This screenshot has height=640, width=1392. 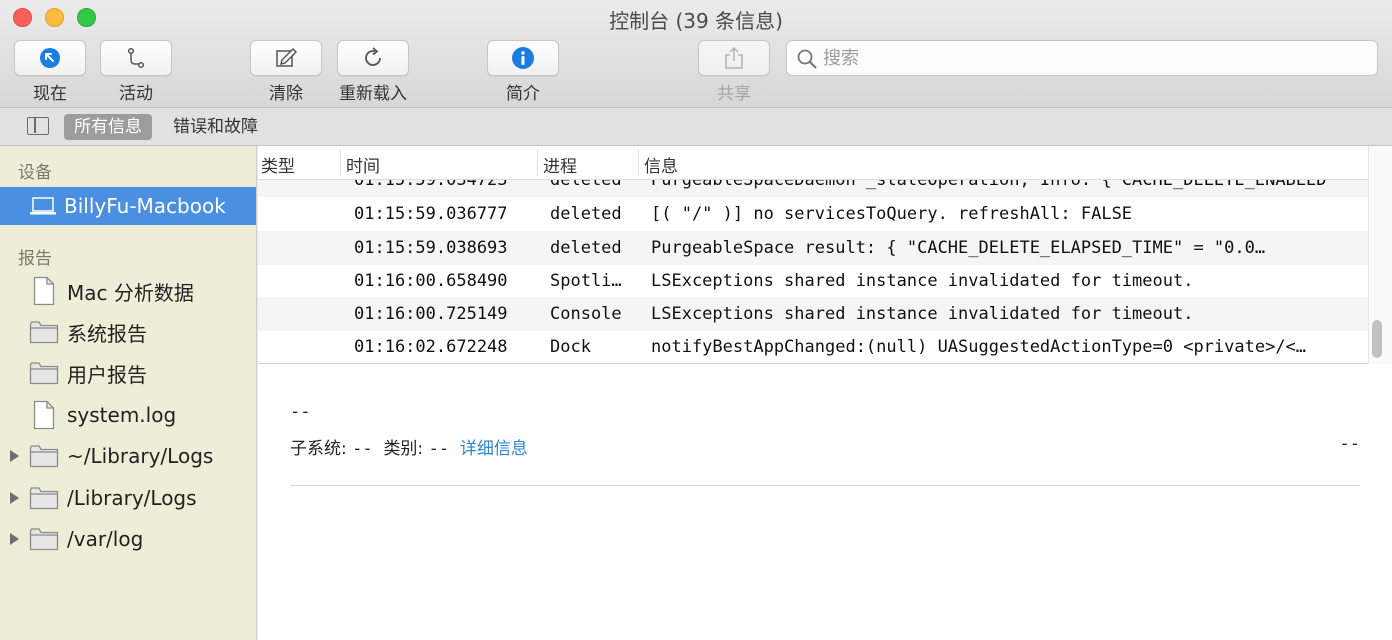 I want to click on info-icon, so click(x=523, y=58).